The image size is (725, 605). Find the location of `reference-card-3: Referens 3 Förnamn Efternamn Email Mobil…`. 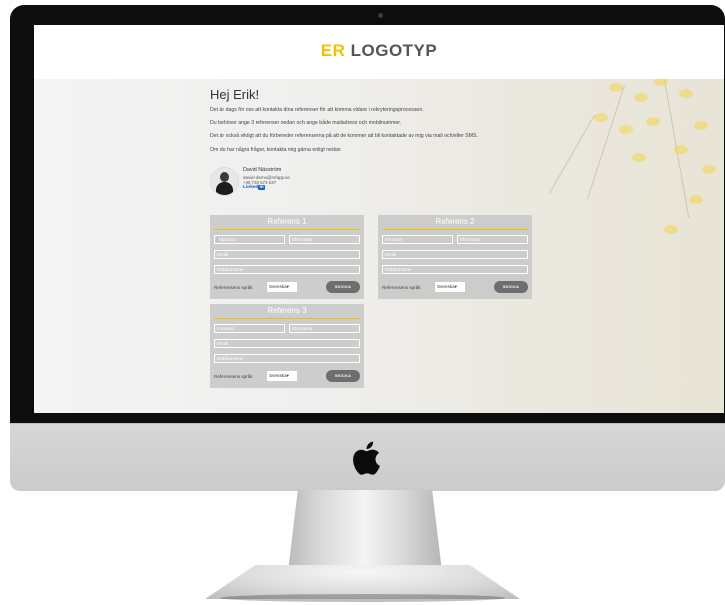

reference-card-3: Referens 3 Förnamn Efternamn Email Mobil… is located at coordinates (287, 346).